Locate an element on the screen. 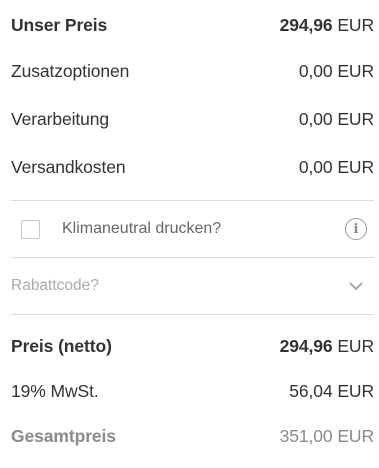  klimaneutral-checkbox is located at coordinates (30, 229).